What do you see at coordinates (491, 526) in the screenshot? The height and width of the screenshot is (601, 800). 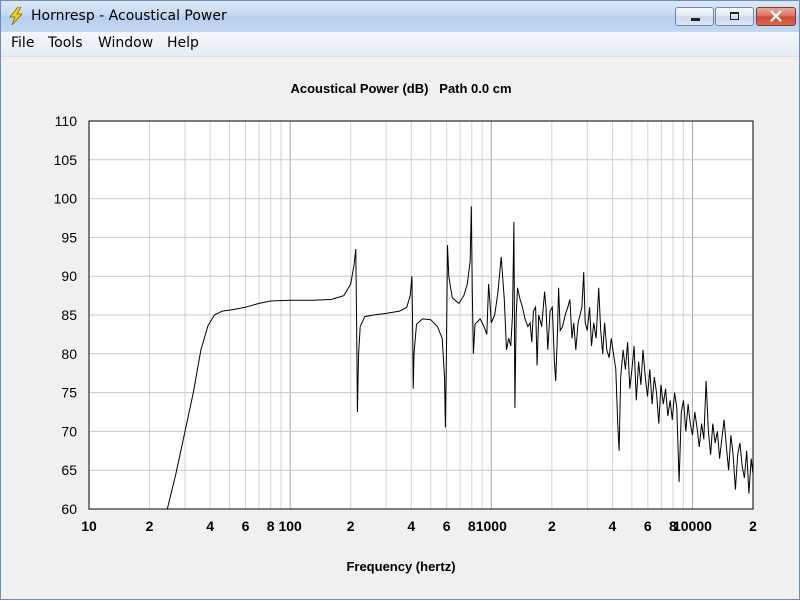 I see `x-tick-label: 1000` at bounding box center [491, 526].